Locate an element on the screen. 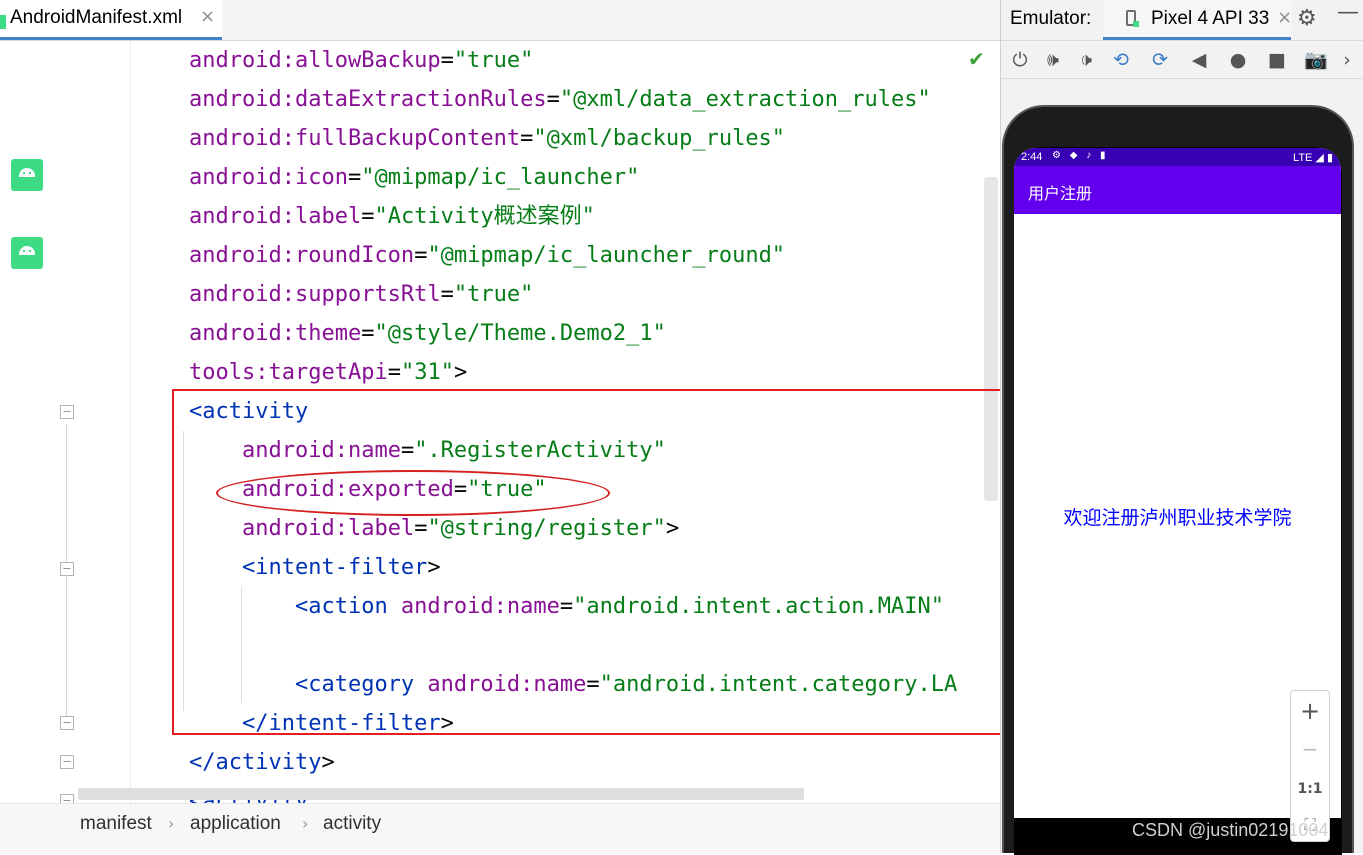  code-attr-value: "@style/Theme.Demo2_1" is located at coordinates (520, 333).